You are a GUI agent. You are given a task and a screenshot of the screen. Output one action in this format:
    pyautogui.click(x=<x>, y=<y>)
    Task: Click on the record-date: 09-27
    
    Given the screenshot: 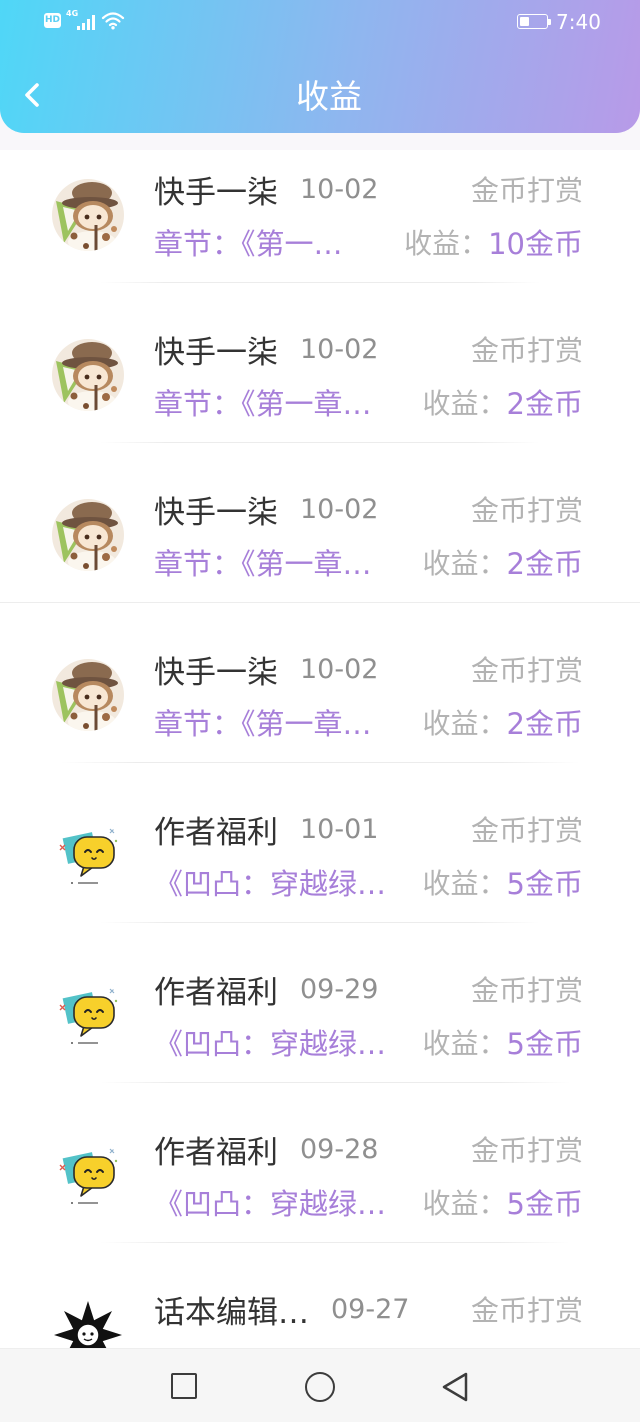 What is the action you would take?
    pyautogui.click(x=370, y=1309)
    